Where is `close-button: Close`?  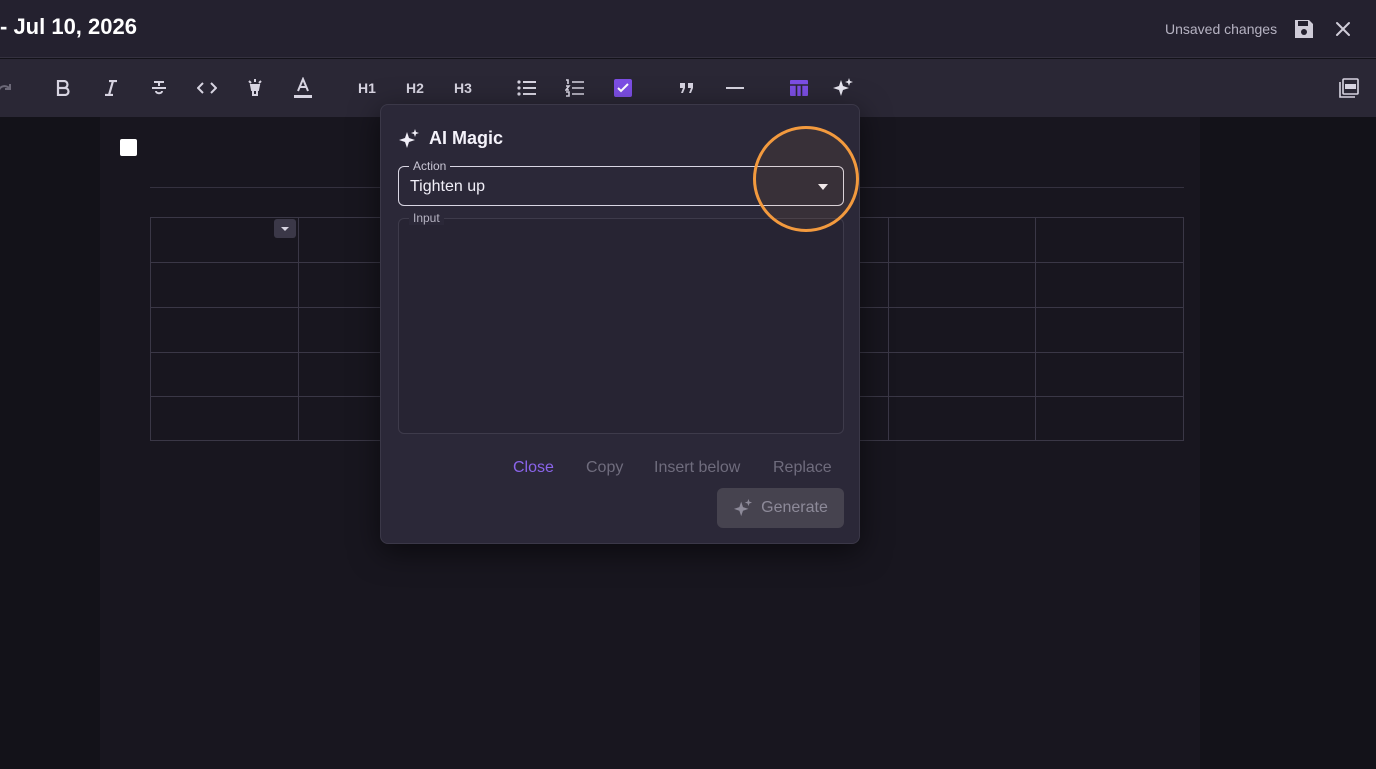
close-button: Close is located at coordinates (533, 468).